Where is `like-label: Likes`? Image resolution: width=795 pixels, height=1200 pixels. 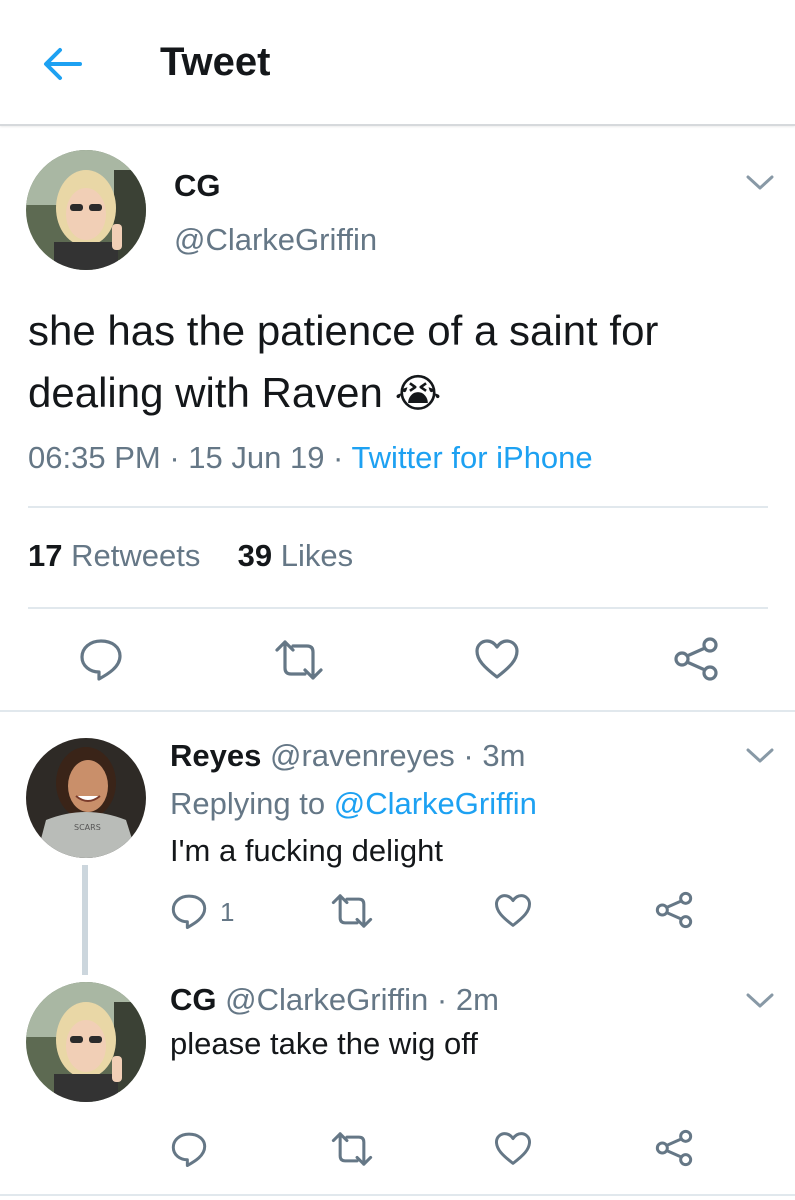 like-label: Likes is located at coordinates (317, 555).